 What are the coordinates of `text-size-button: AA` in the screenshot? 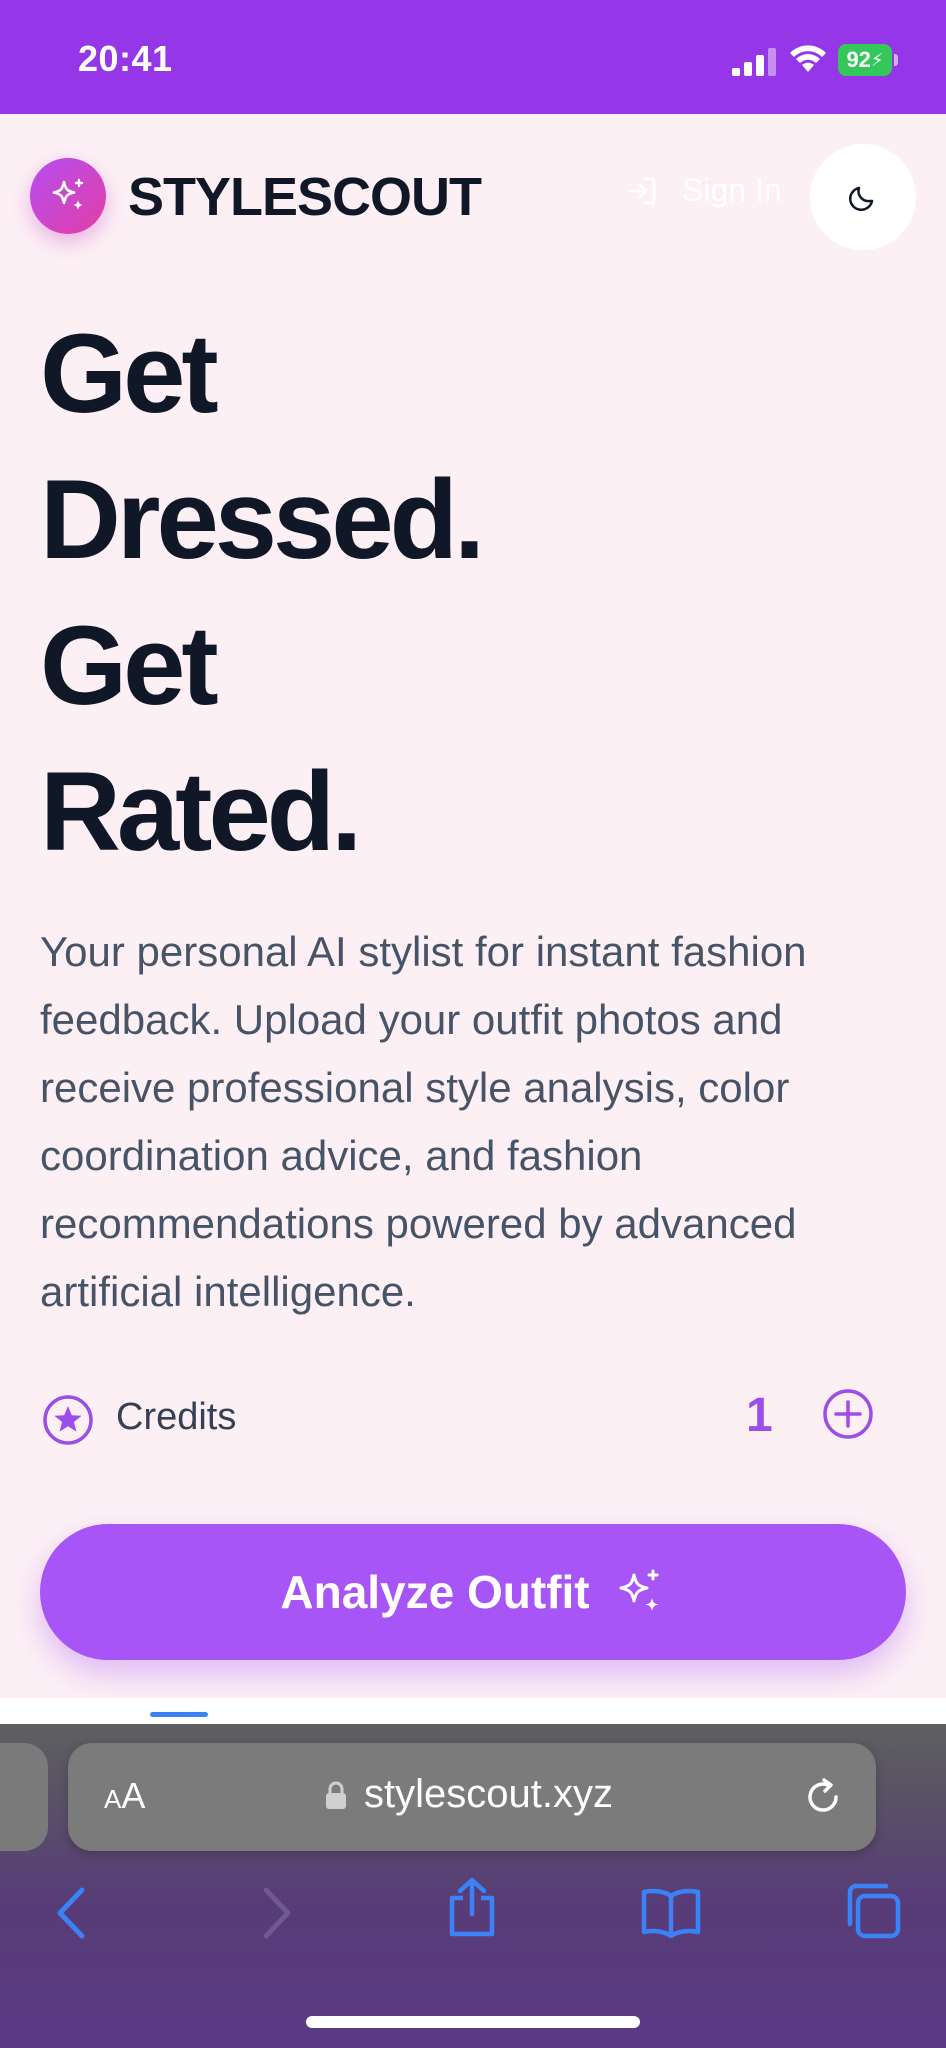 It's located at (124, 1796).